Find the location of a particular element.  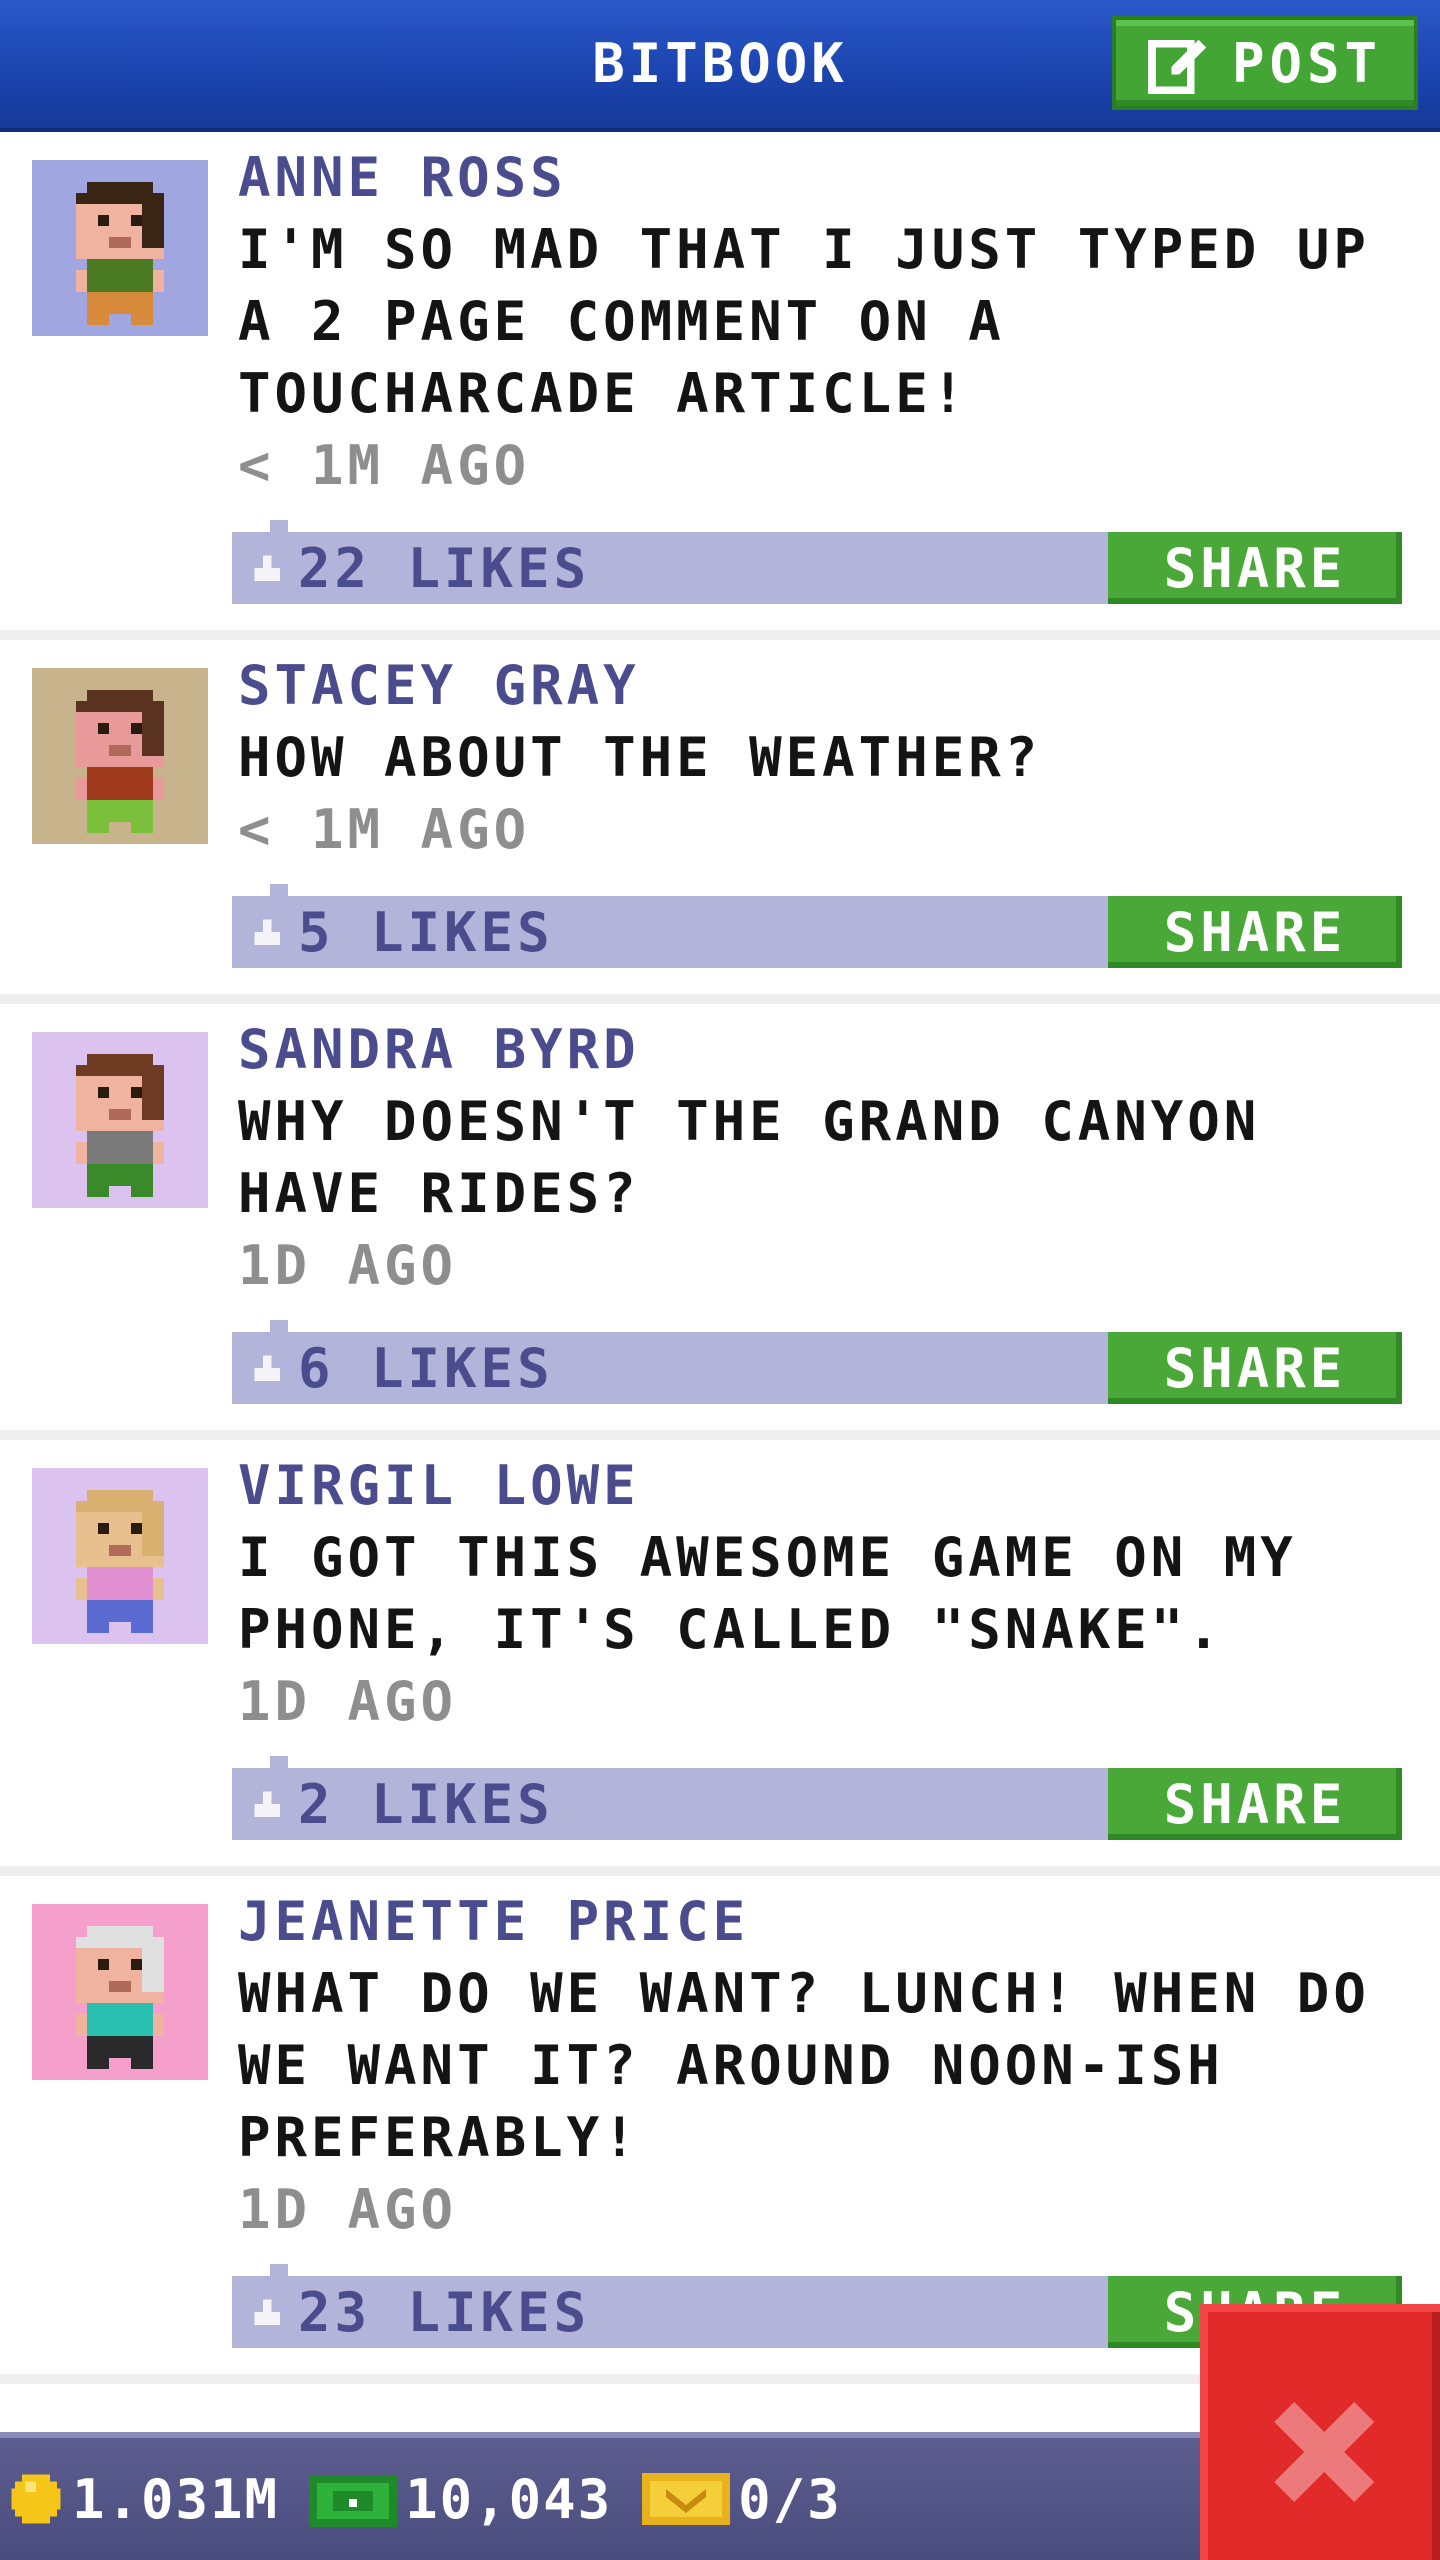

post-text: HOW ABOUT THE WEATHER? is located at coordinates (640, 757).